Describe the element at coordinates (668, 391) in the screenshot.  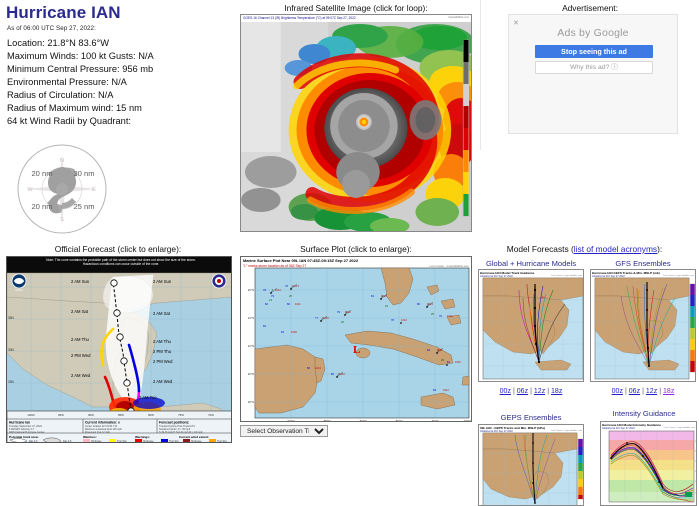
I see `time-link-18z-panel1: 18z` at that location.